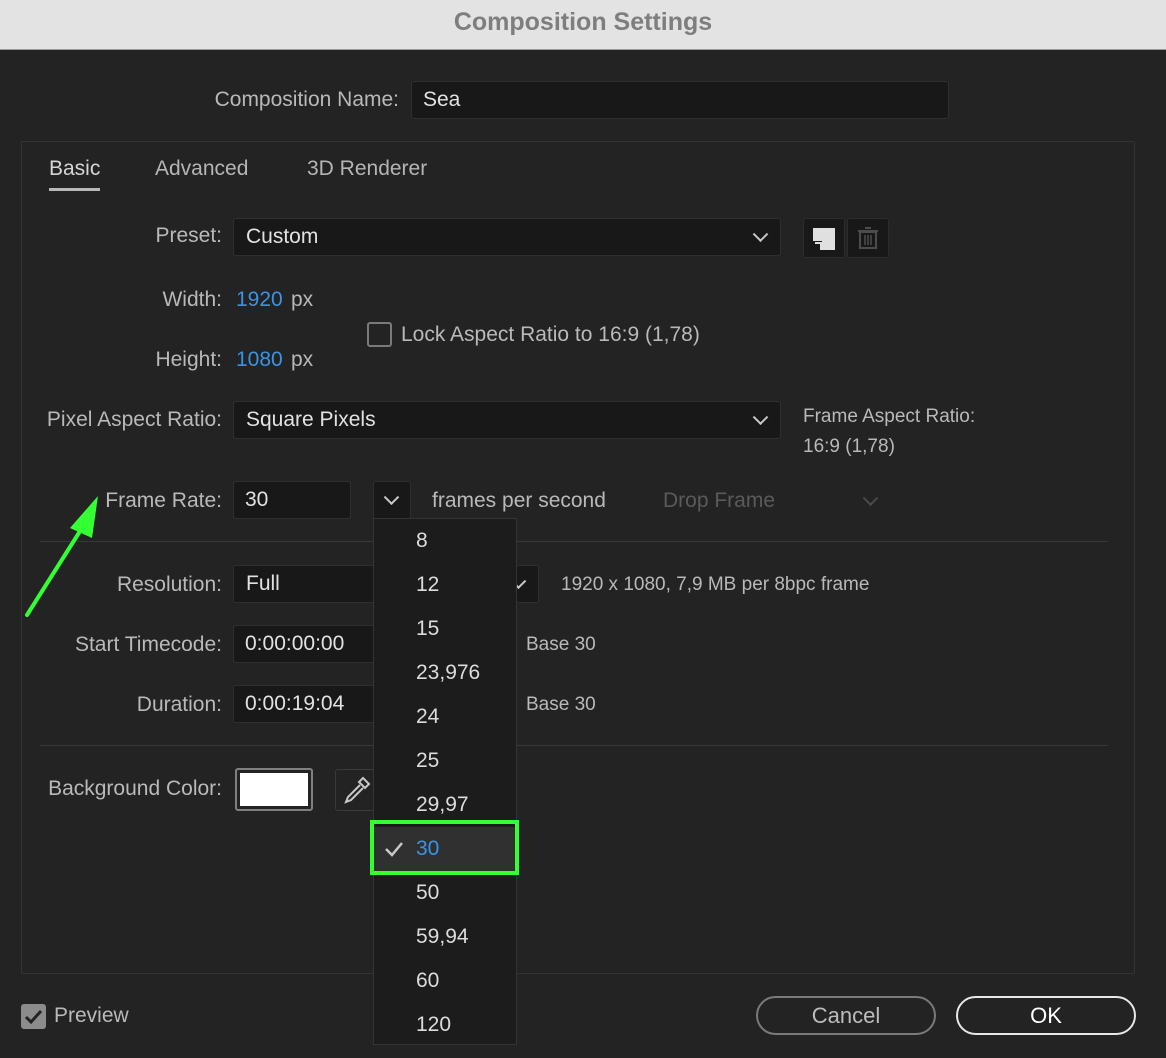 The width and height of the screenshot is (1166, 1058). What do you see at coordinates (889, 416) in the screenshot?
I see `frame-aspect-label: Frame Aspect Ratio:` at bounding box center [889, 416].